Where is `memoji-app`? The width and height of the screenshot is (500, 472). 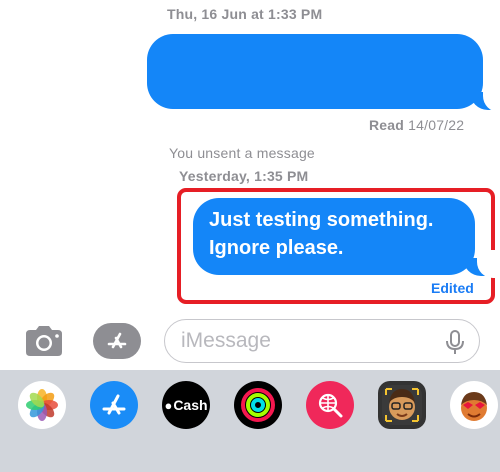
memoji-app is located at coordinates (402, 405).